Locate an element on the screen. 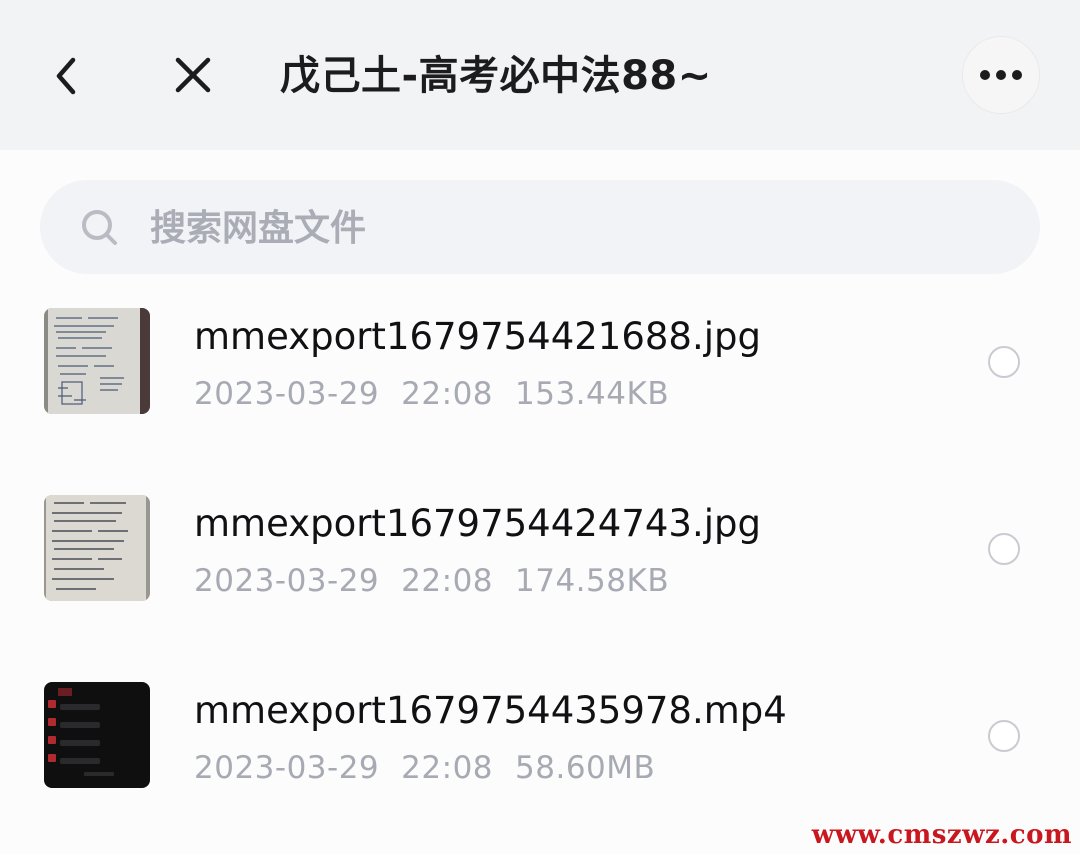 This screenshot has height=854, width=1080. video-thumbnail-icon is located at coordinates (97, 735).